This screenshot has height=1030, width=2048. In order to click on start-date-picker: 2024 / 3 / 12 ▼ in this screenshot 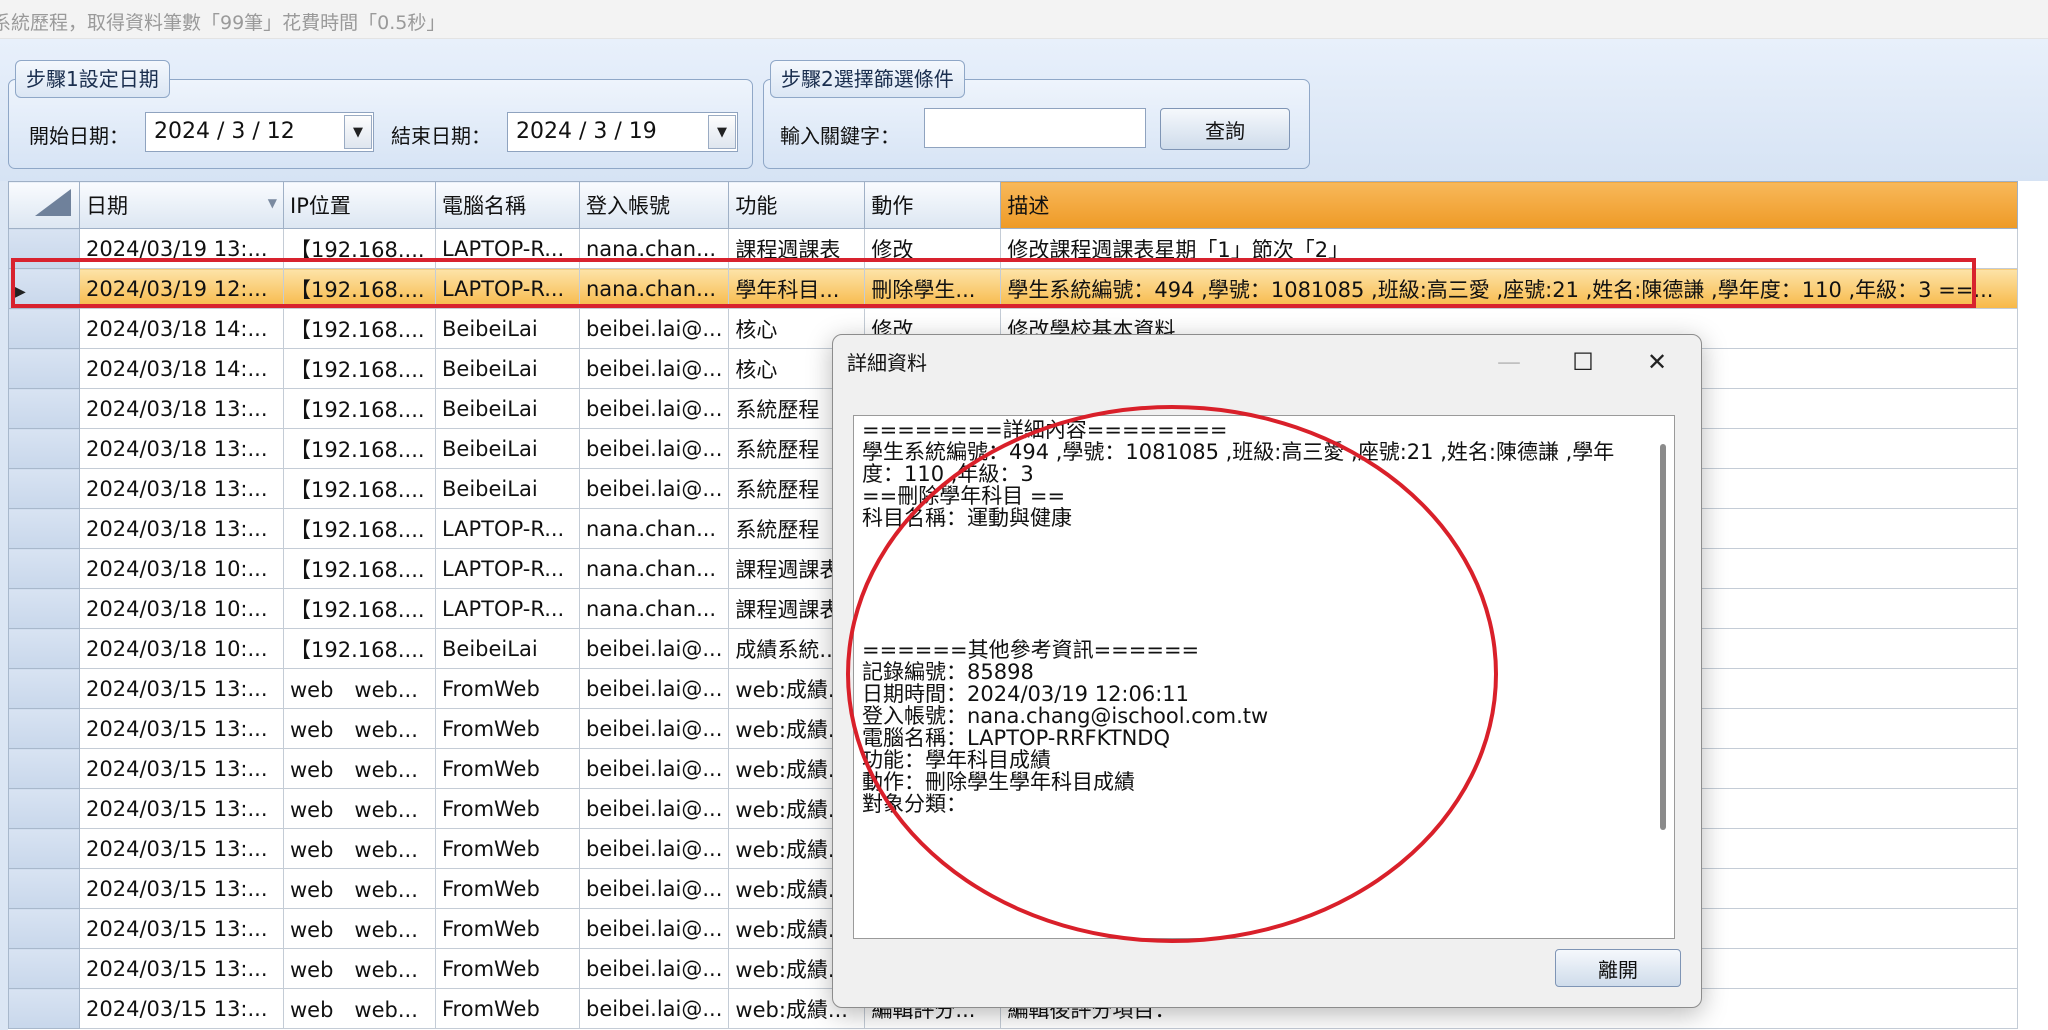, I will do `click(259, 132)`.